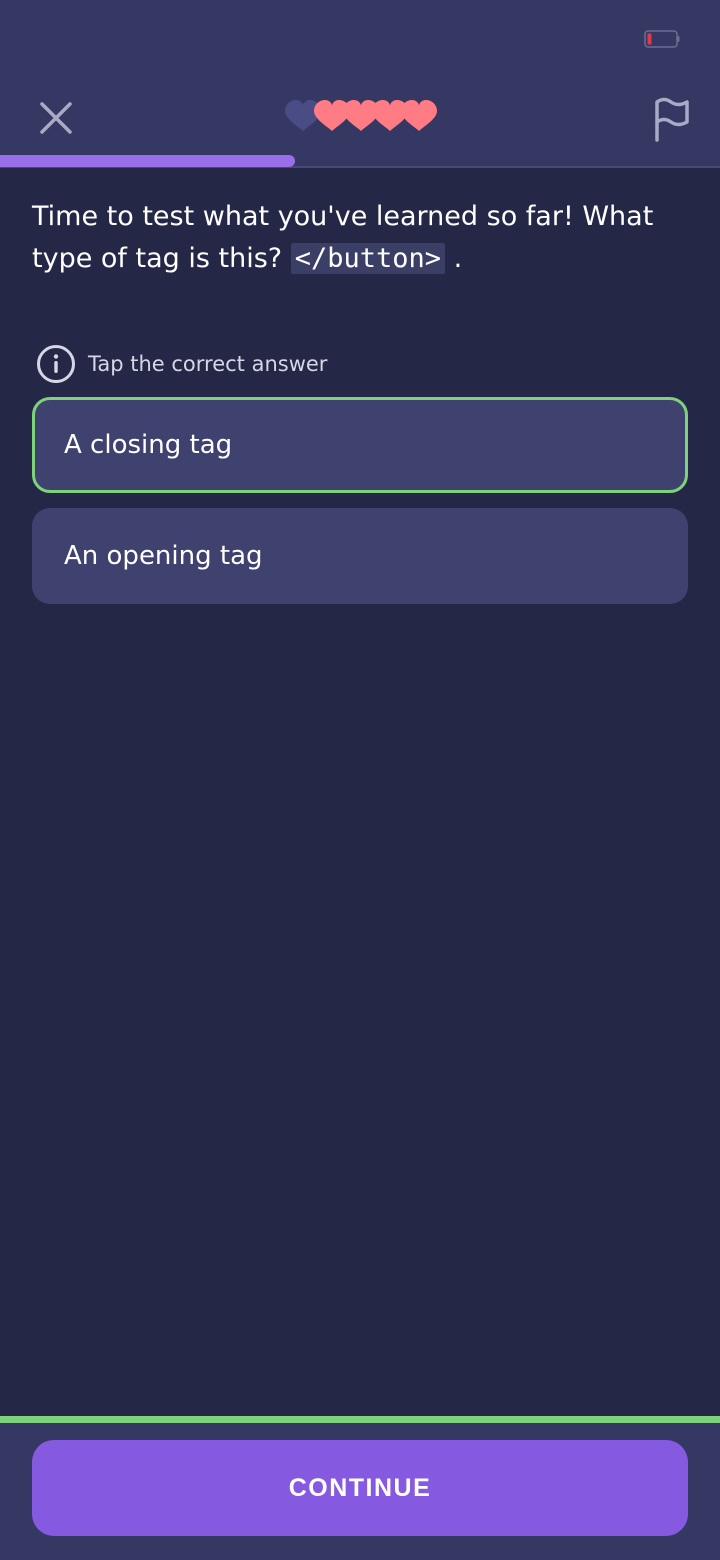  I want to click on hint-text: Tap the correct answer, so click(208, 364).